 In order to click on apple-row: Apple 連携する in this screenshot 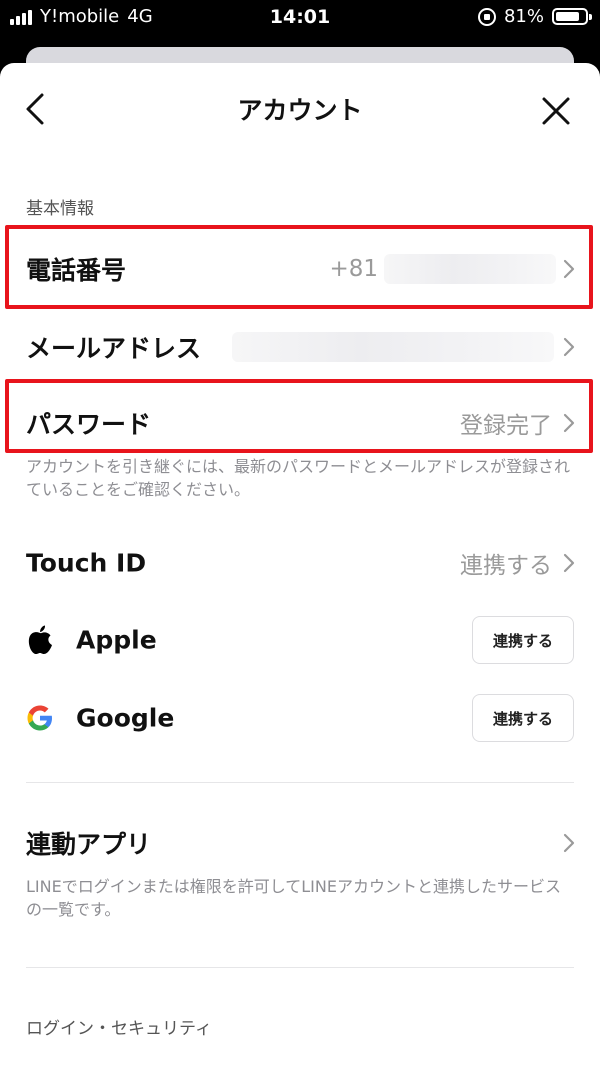, I will do `click(300, 640)`.